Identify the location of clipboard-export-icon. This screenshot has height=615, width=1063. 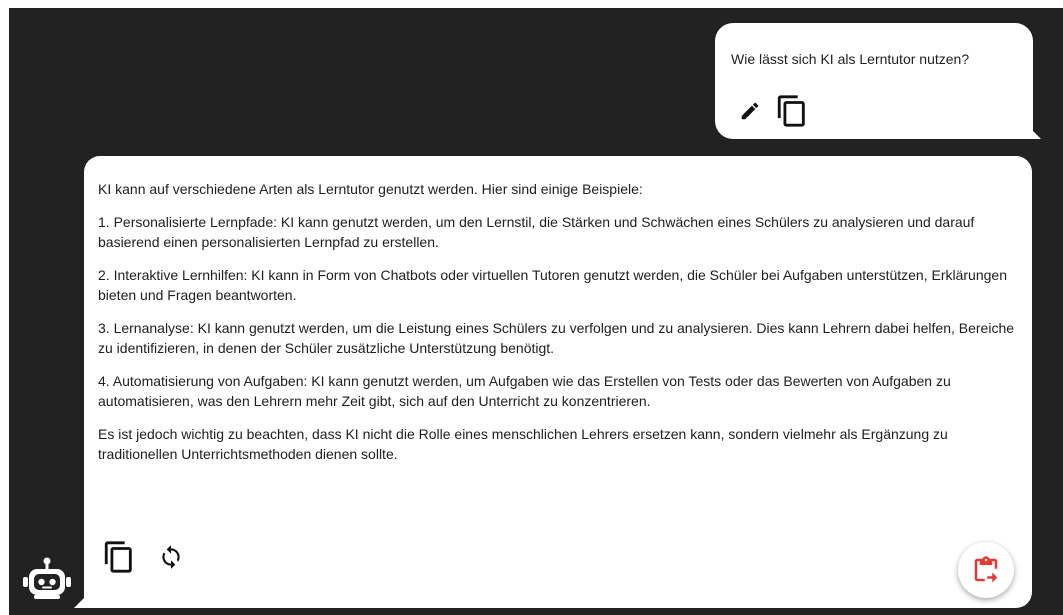
(986, 569).